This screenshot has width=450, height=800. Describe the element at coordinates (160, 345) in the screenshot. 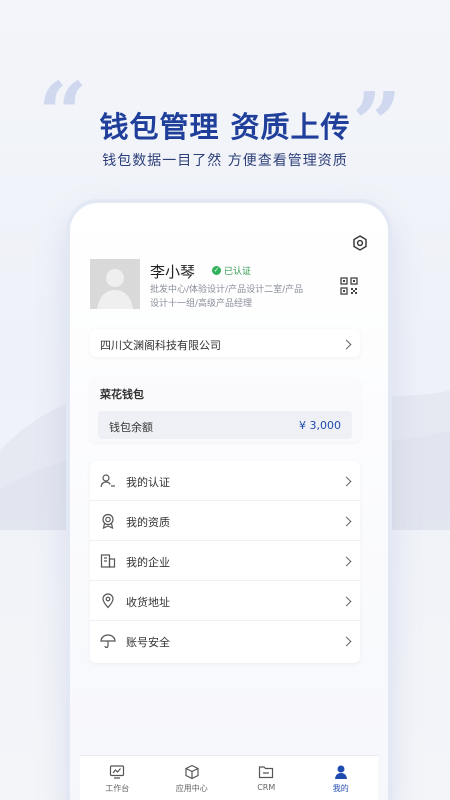

I see `company-name: 四川文渊阁科技有限公司` at that location.